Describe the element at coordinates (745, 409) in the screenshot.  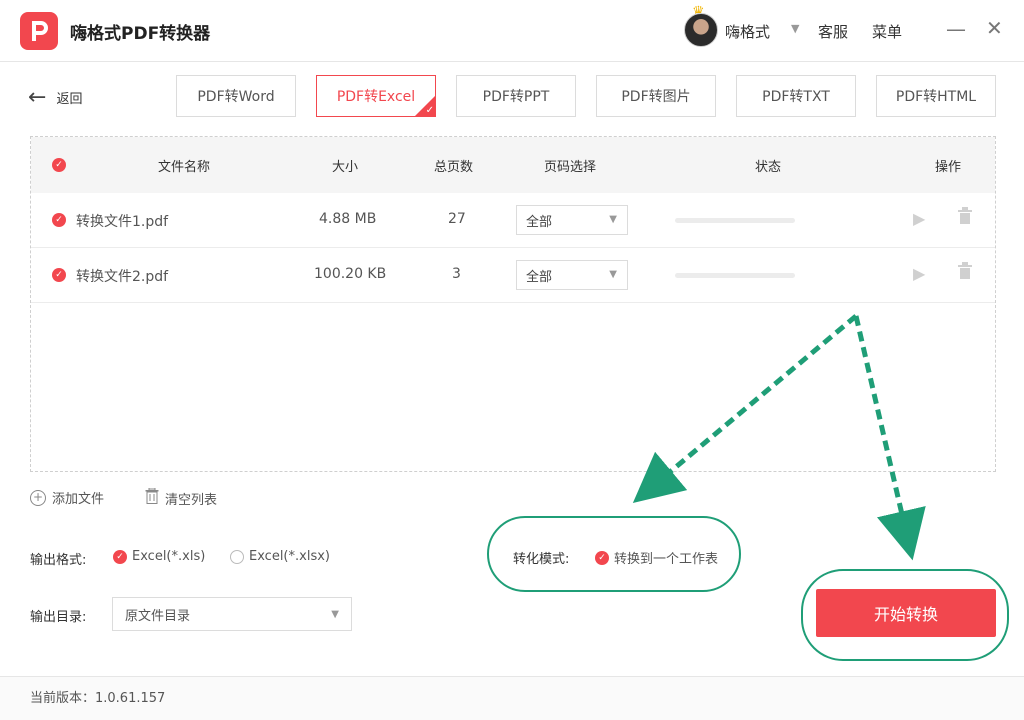
I see `arrow-to-mode` at that location.